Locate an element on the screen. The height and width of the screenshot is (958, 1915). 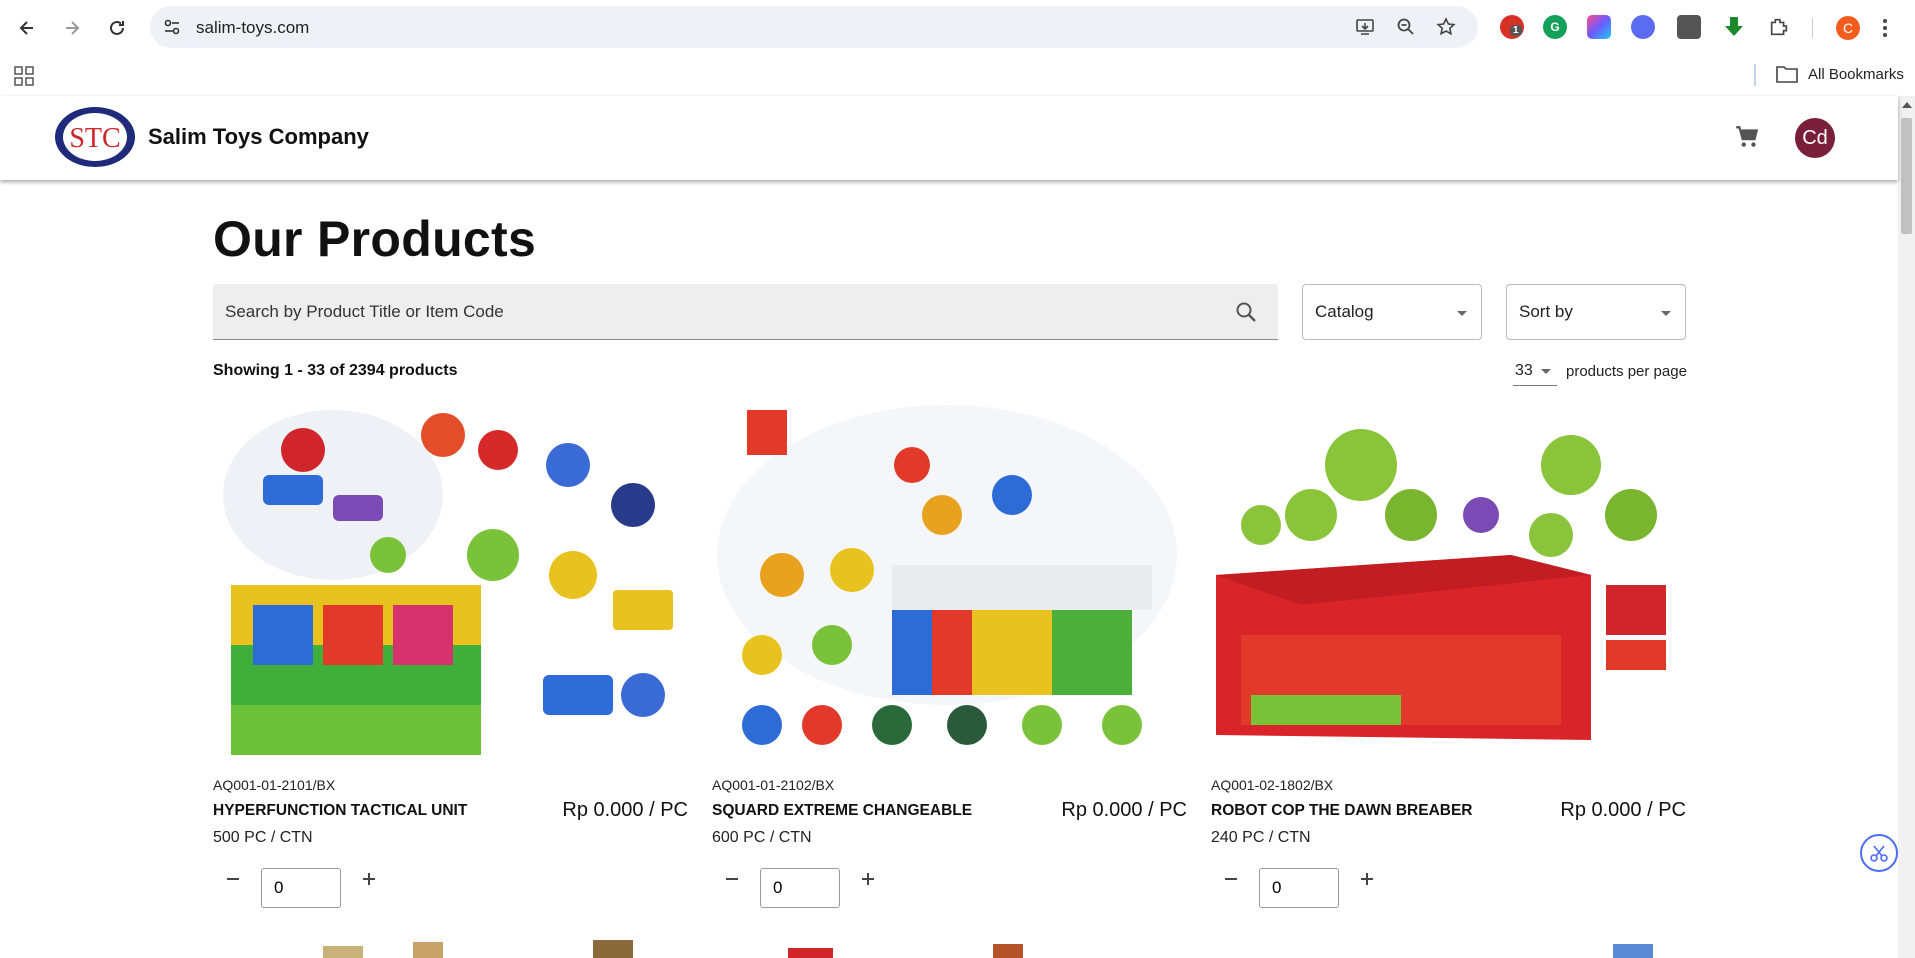
results-count: Showing 1 - 33 of 2394 products is located at coordinates (335, 370).